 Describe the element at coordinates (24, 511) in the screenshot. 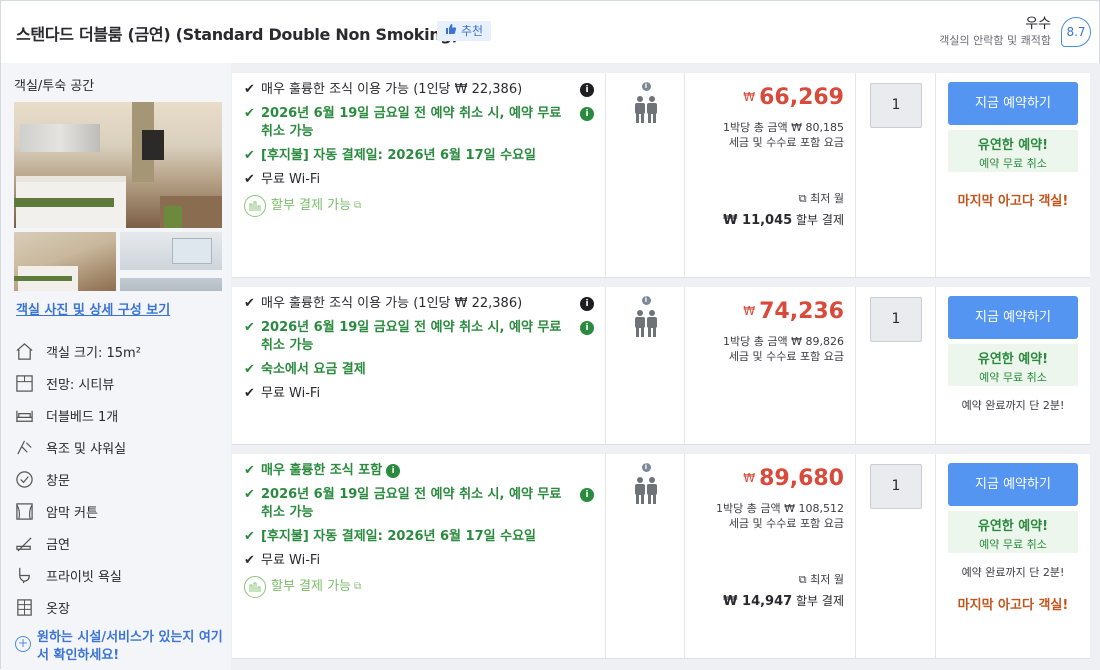

I see `curtain-icon` at that location.